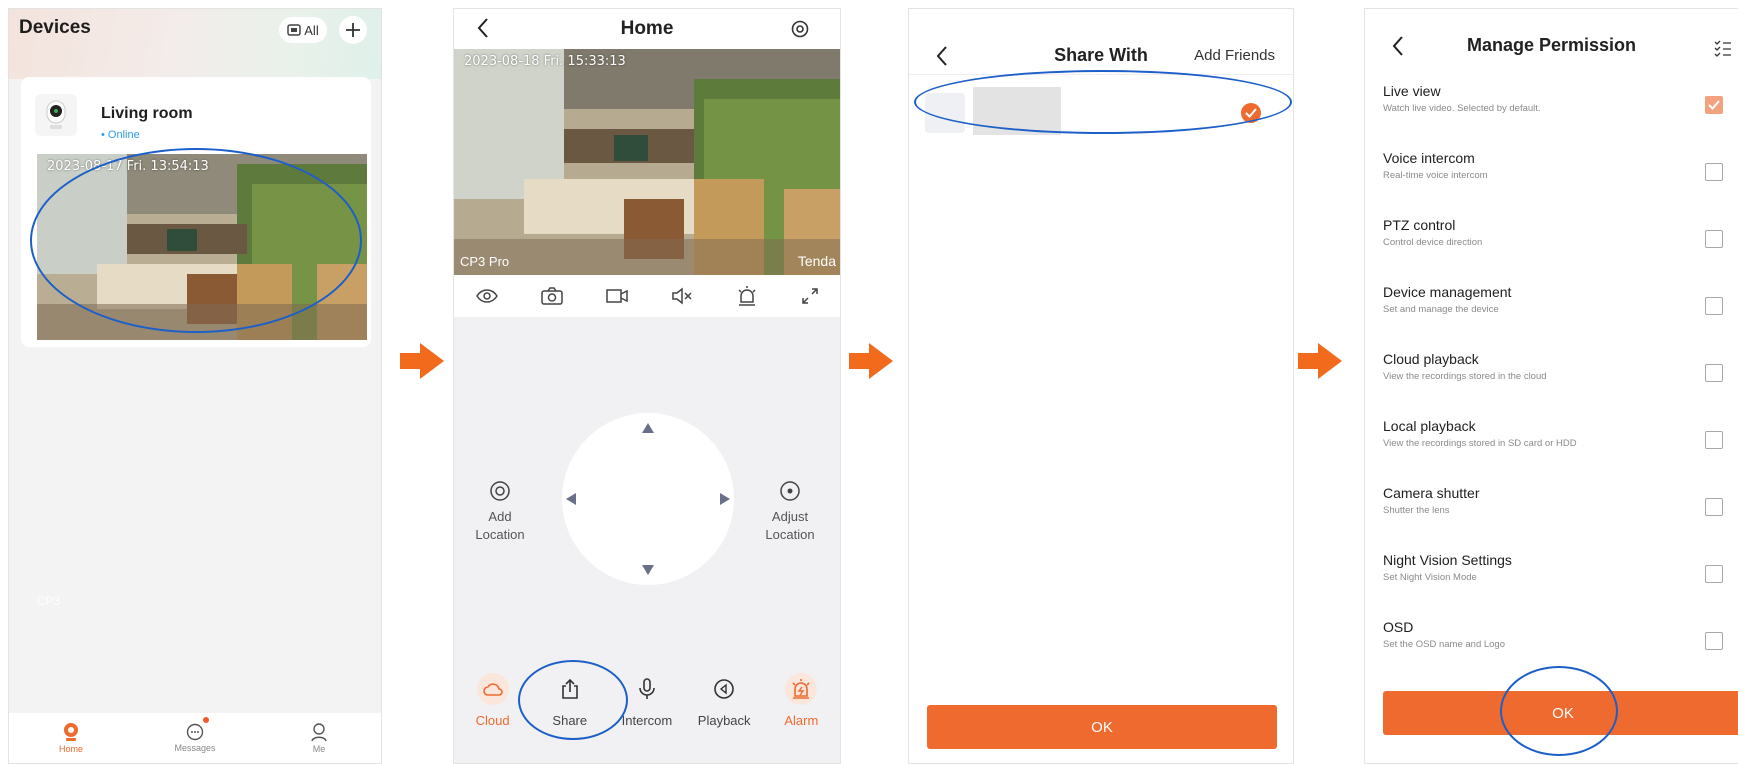 The width and height of the screenshot is (1738, 764). I want to click on eye-icon, so click(486, 296).